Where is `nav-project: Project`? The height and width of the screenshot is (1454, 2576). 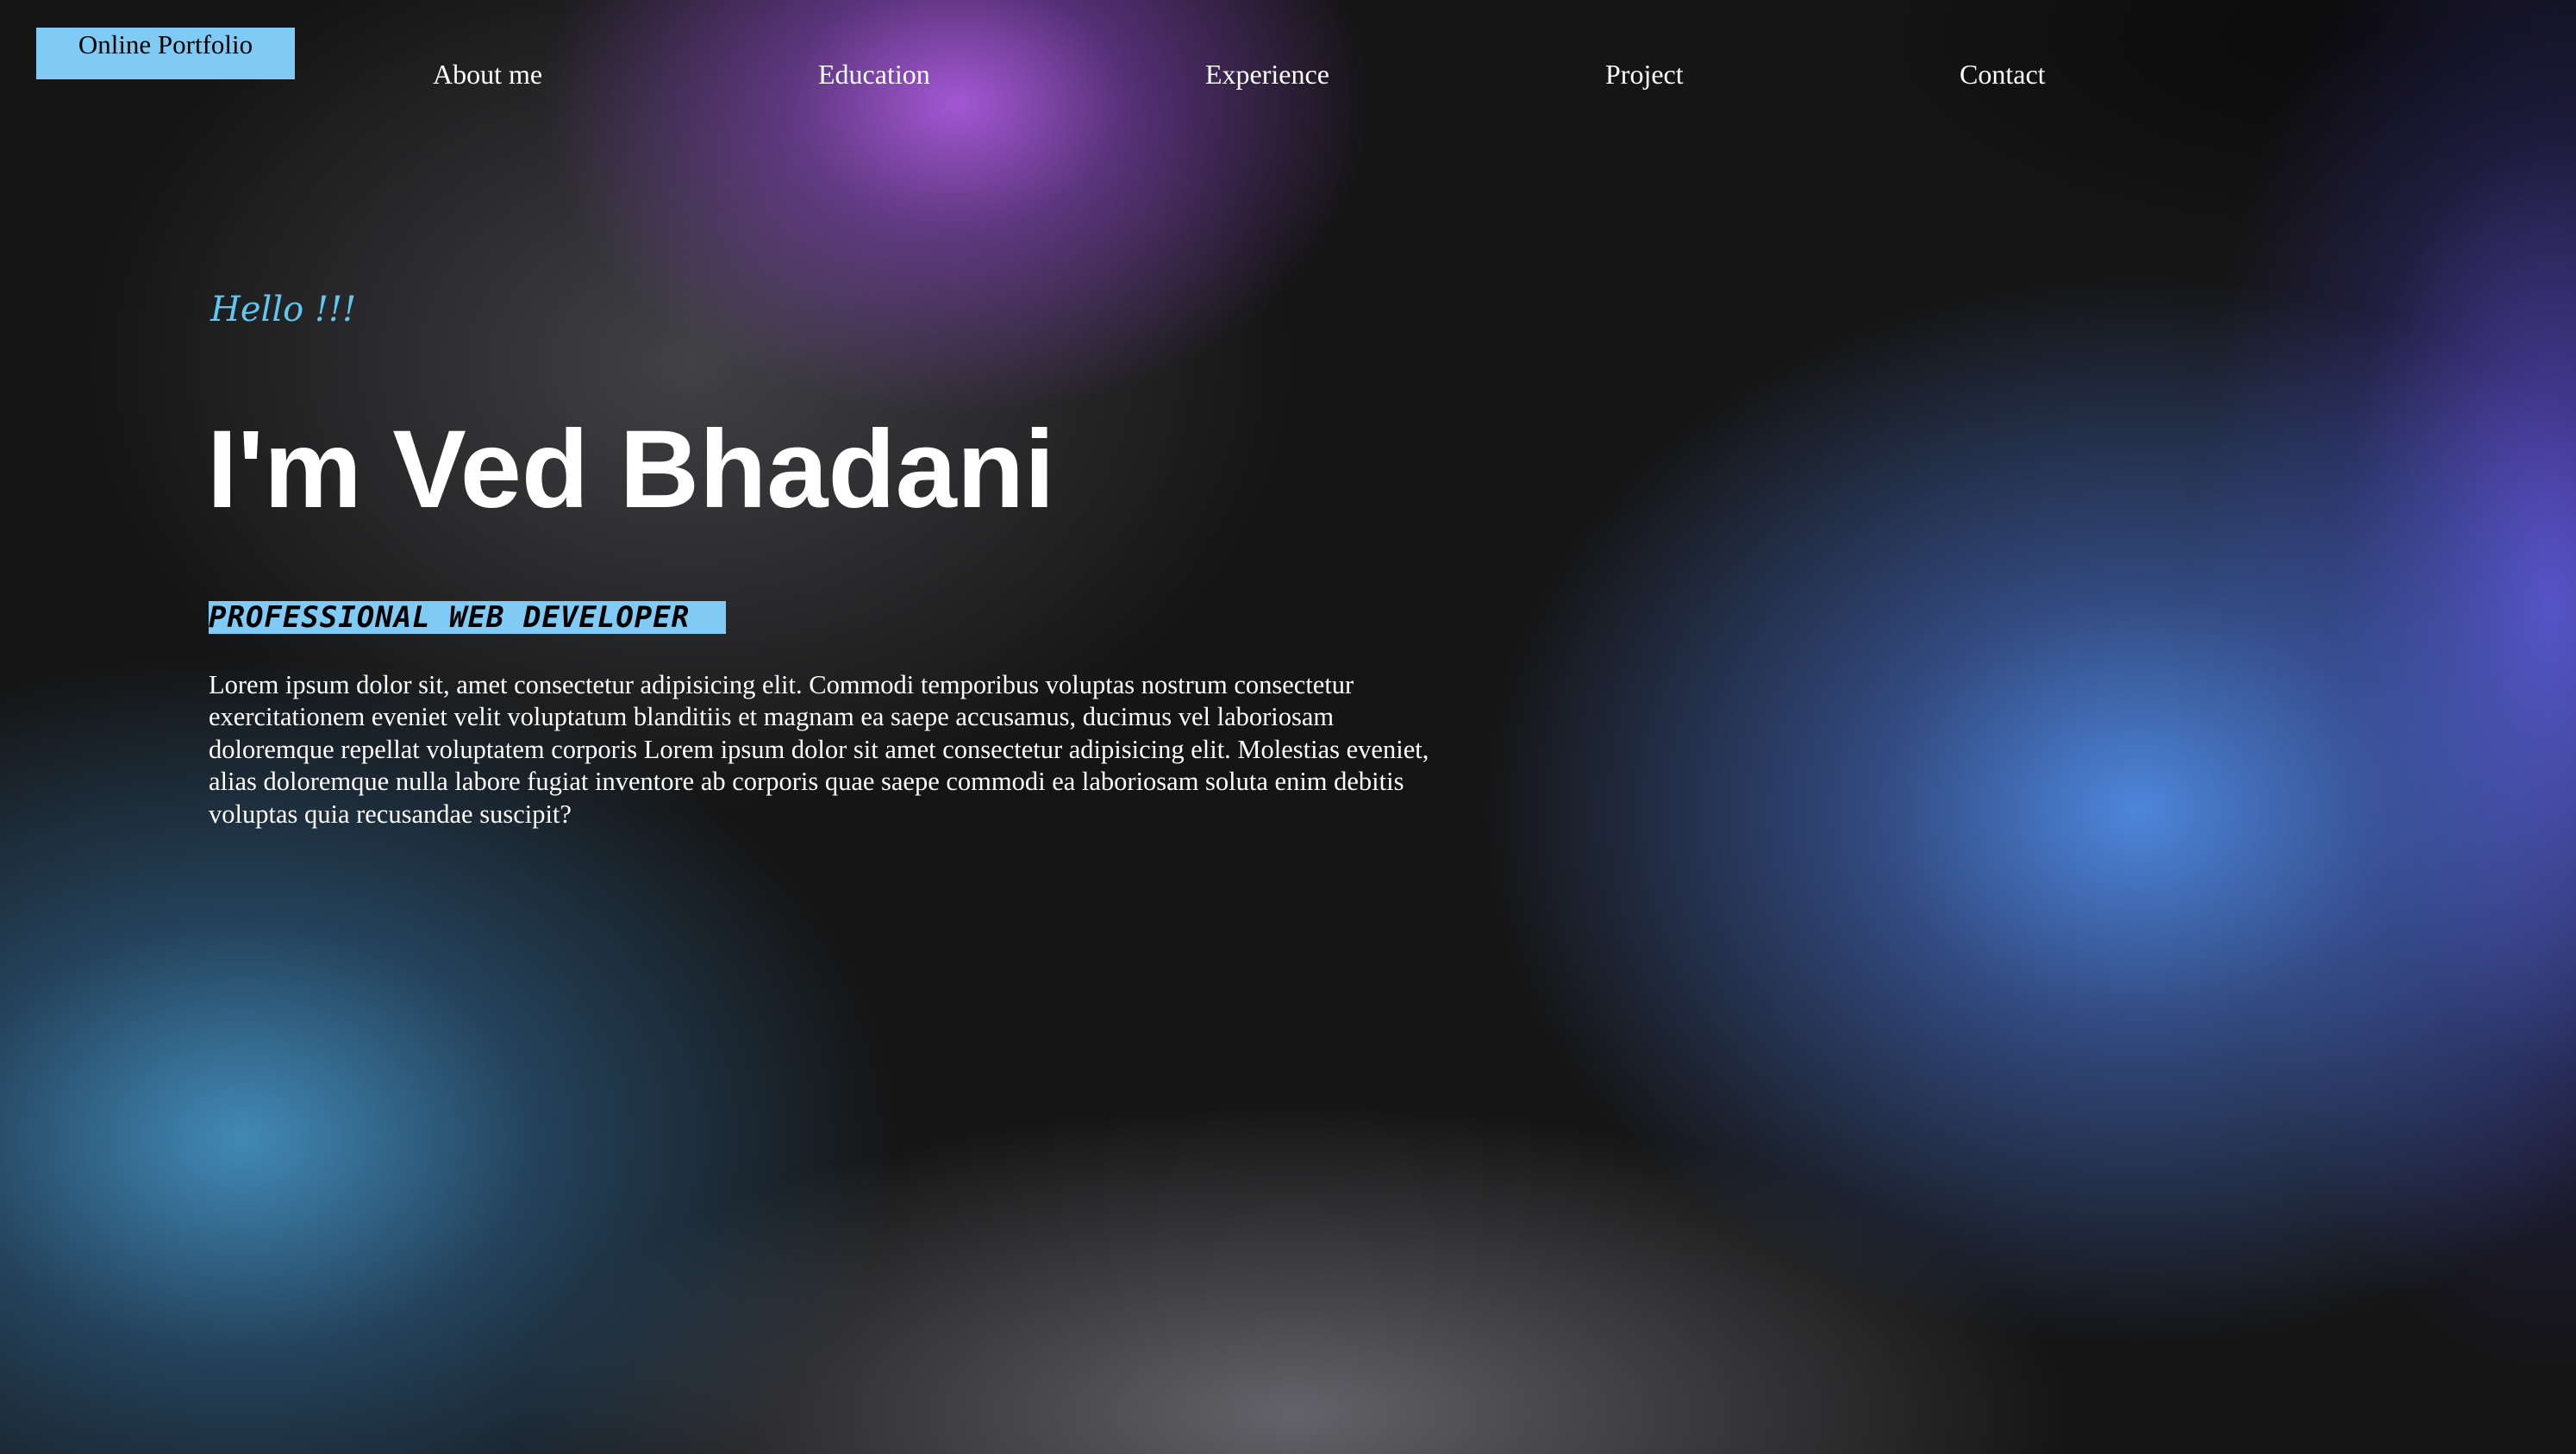 nav-project: Project is located at coordinates (1644, 75).